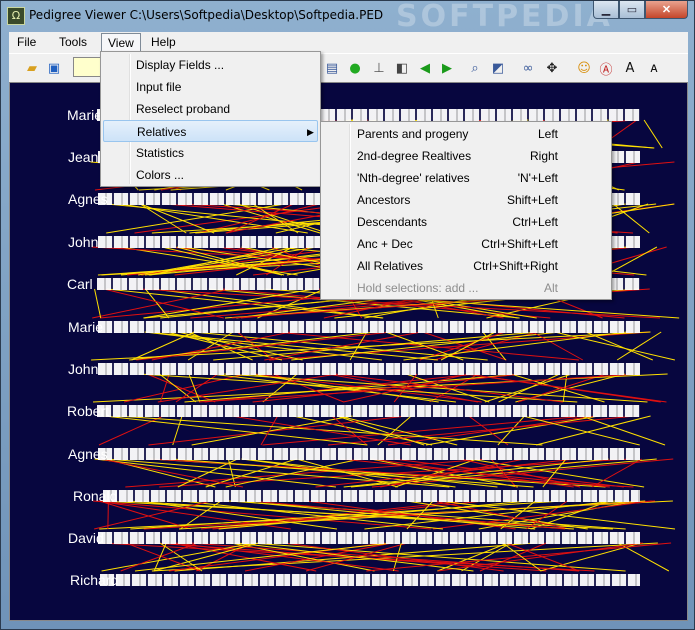 The height and width of the screenshot is (630, 695). Describe the element at coordinates (379, 68) in the screenshot. I see `tree-icon: ⊥` at that location.